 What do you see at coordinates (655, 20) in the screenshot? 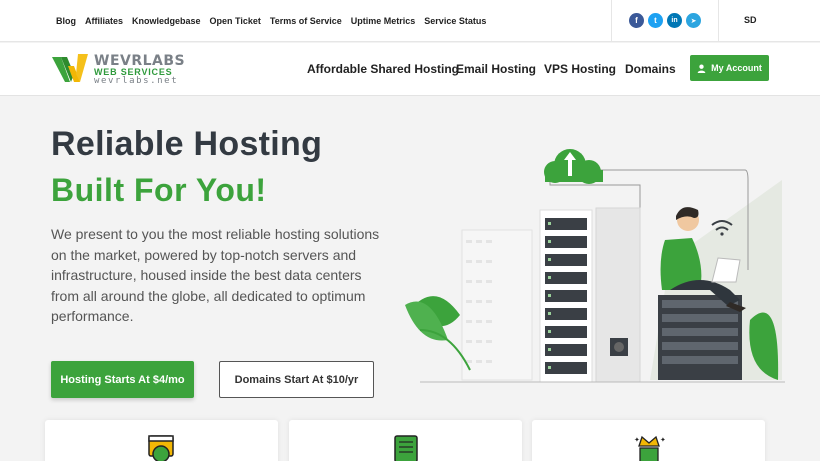
I see `twitter-icon: t` at bounding box center [655, 20].